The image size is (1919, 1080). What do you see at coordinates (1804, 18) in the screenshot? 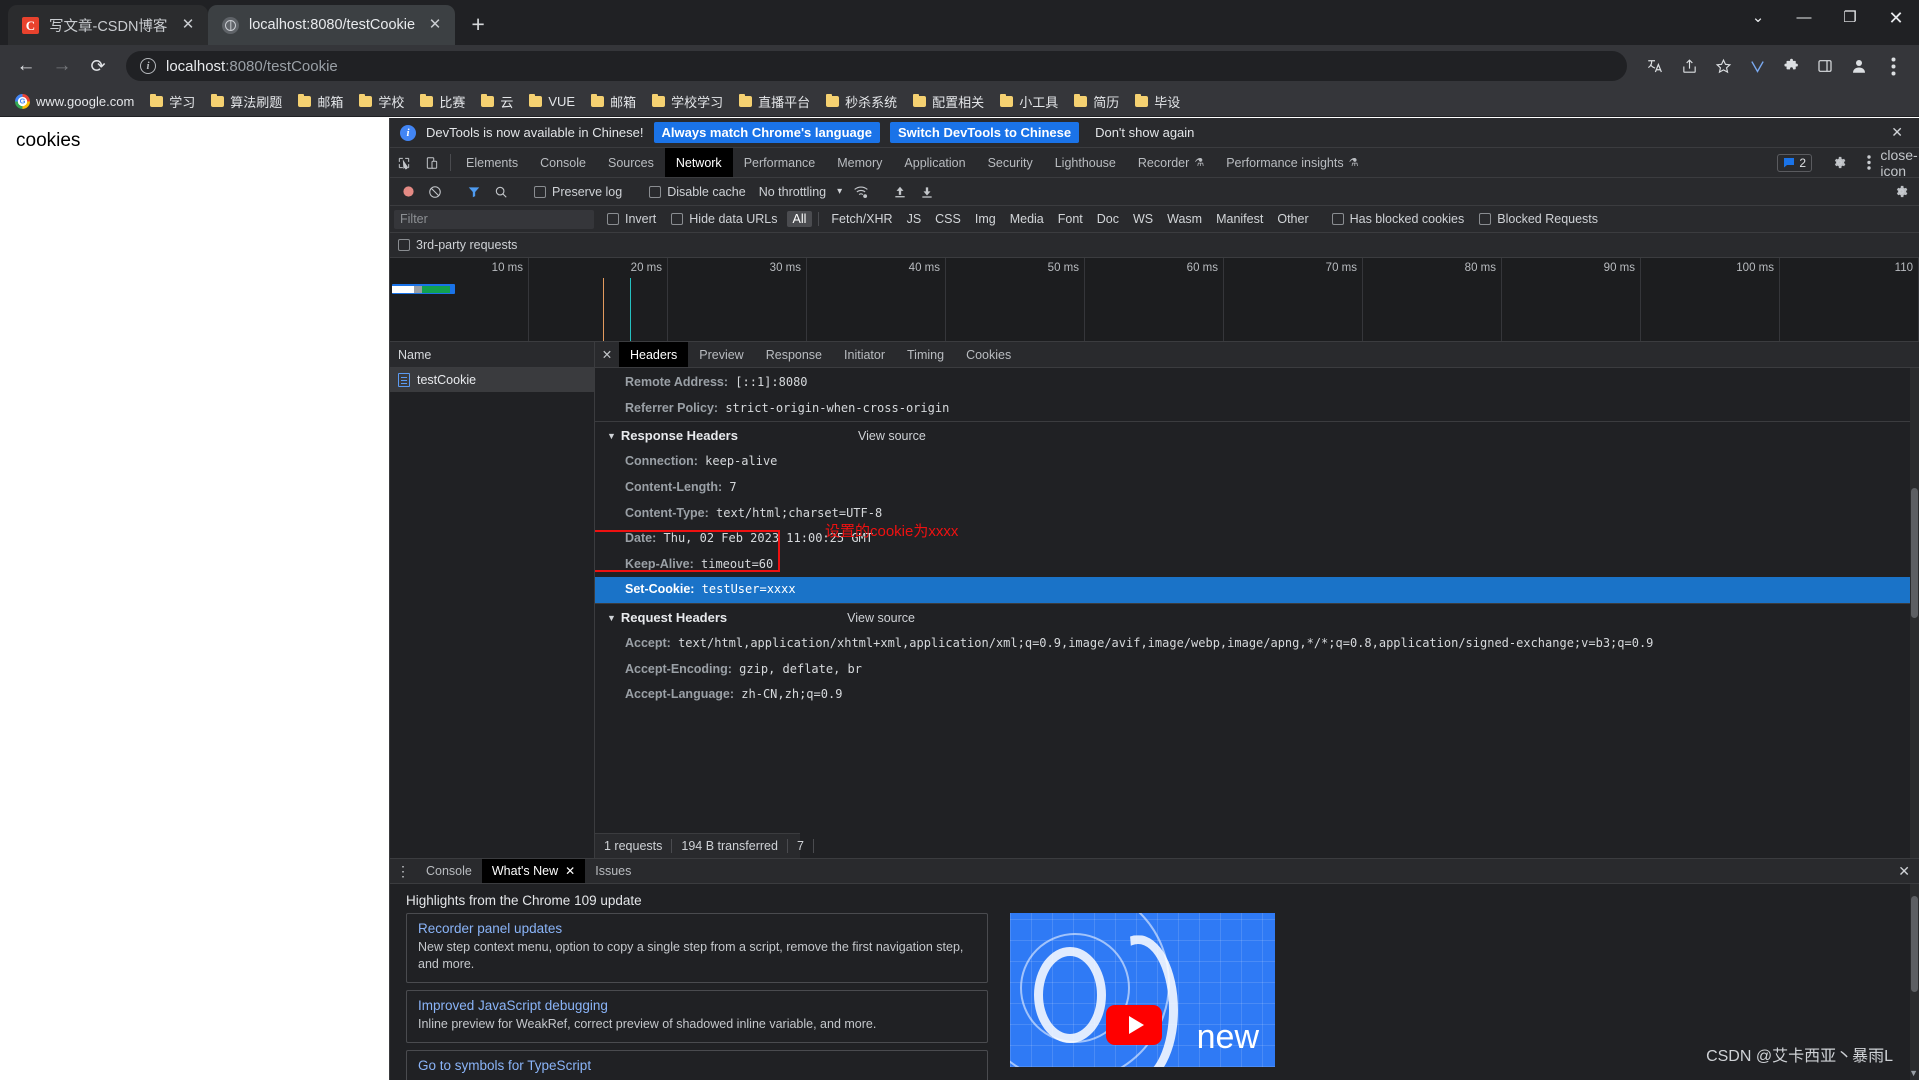
I see `minimize-icon: —` at bounding box center [1804, 18].